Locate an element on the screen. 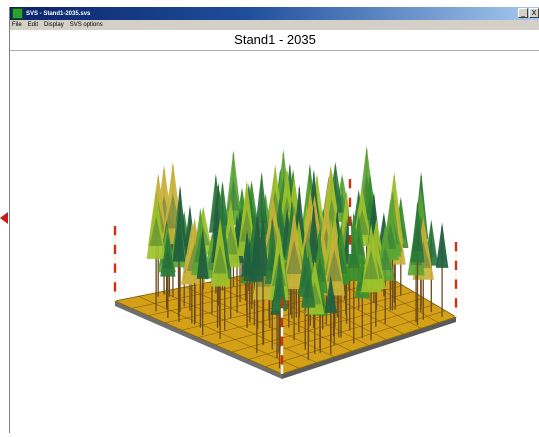  menu-bar: File Edit Display SVS options is located at coordinates (274, 25).